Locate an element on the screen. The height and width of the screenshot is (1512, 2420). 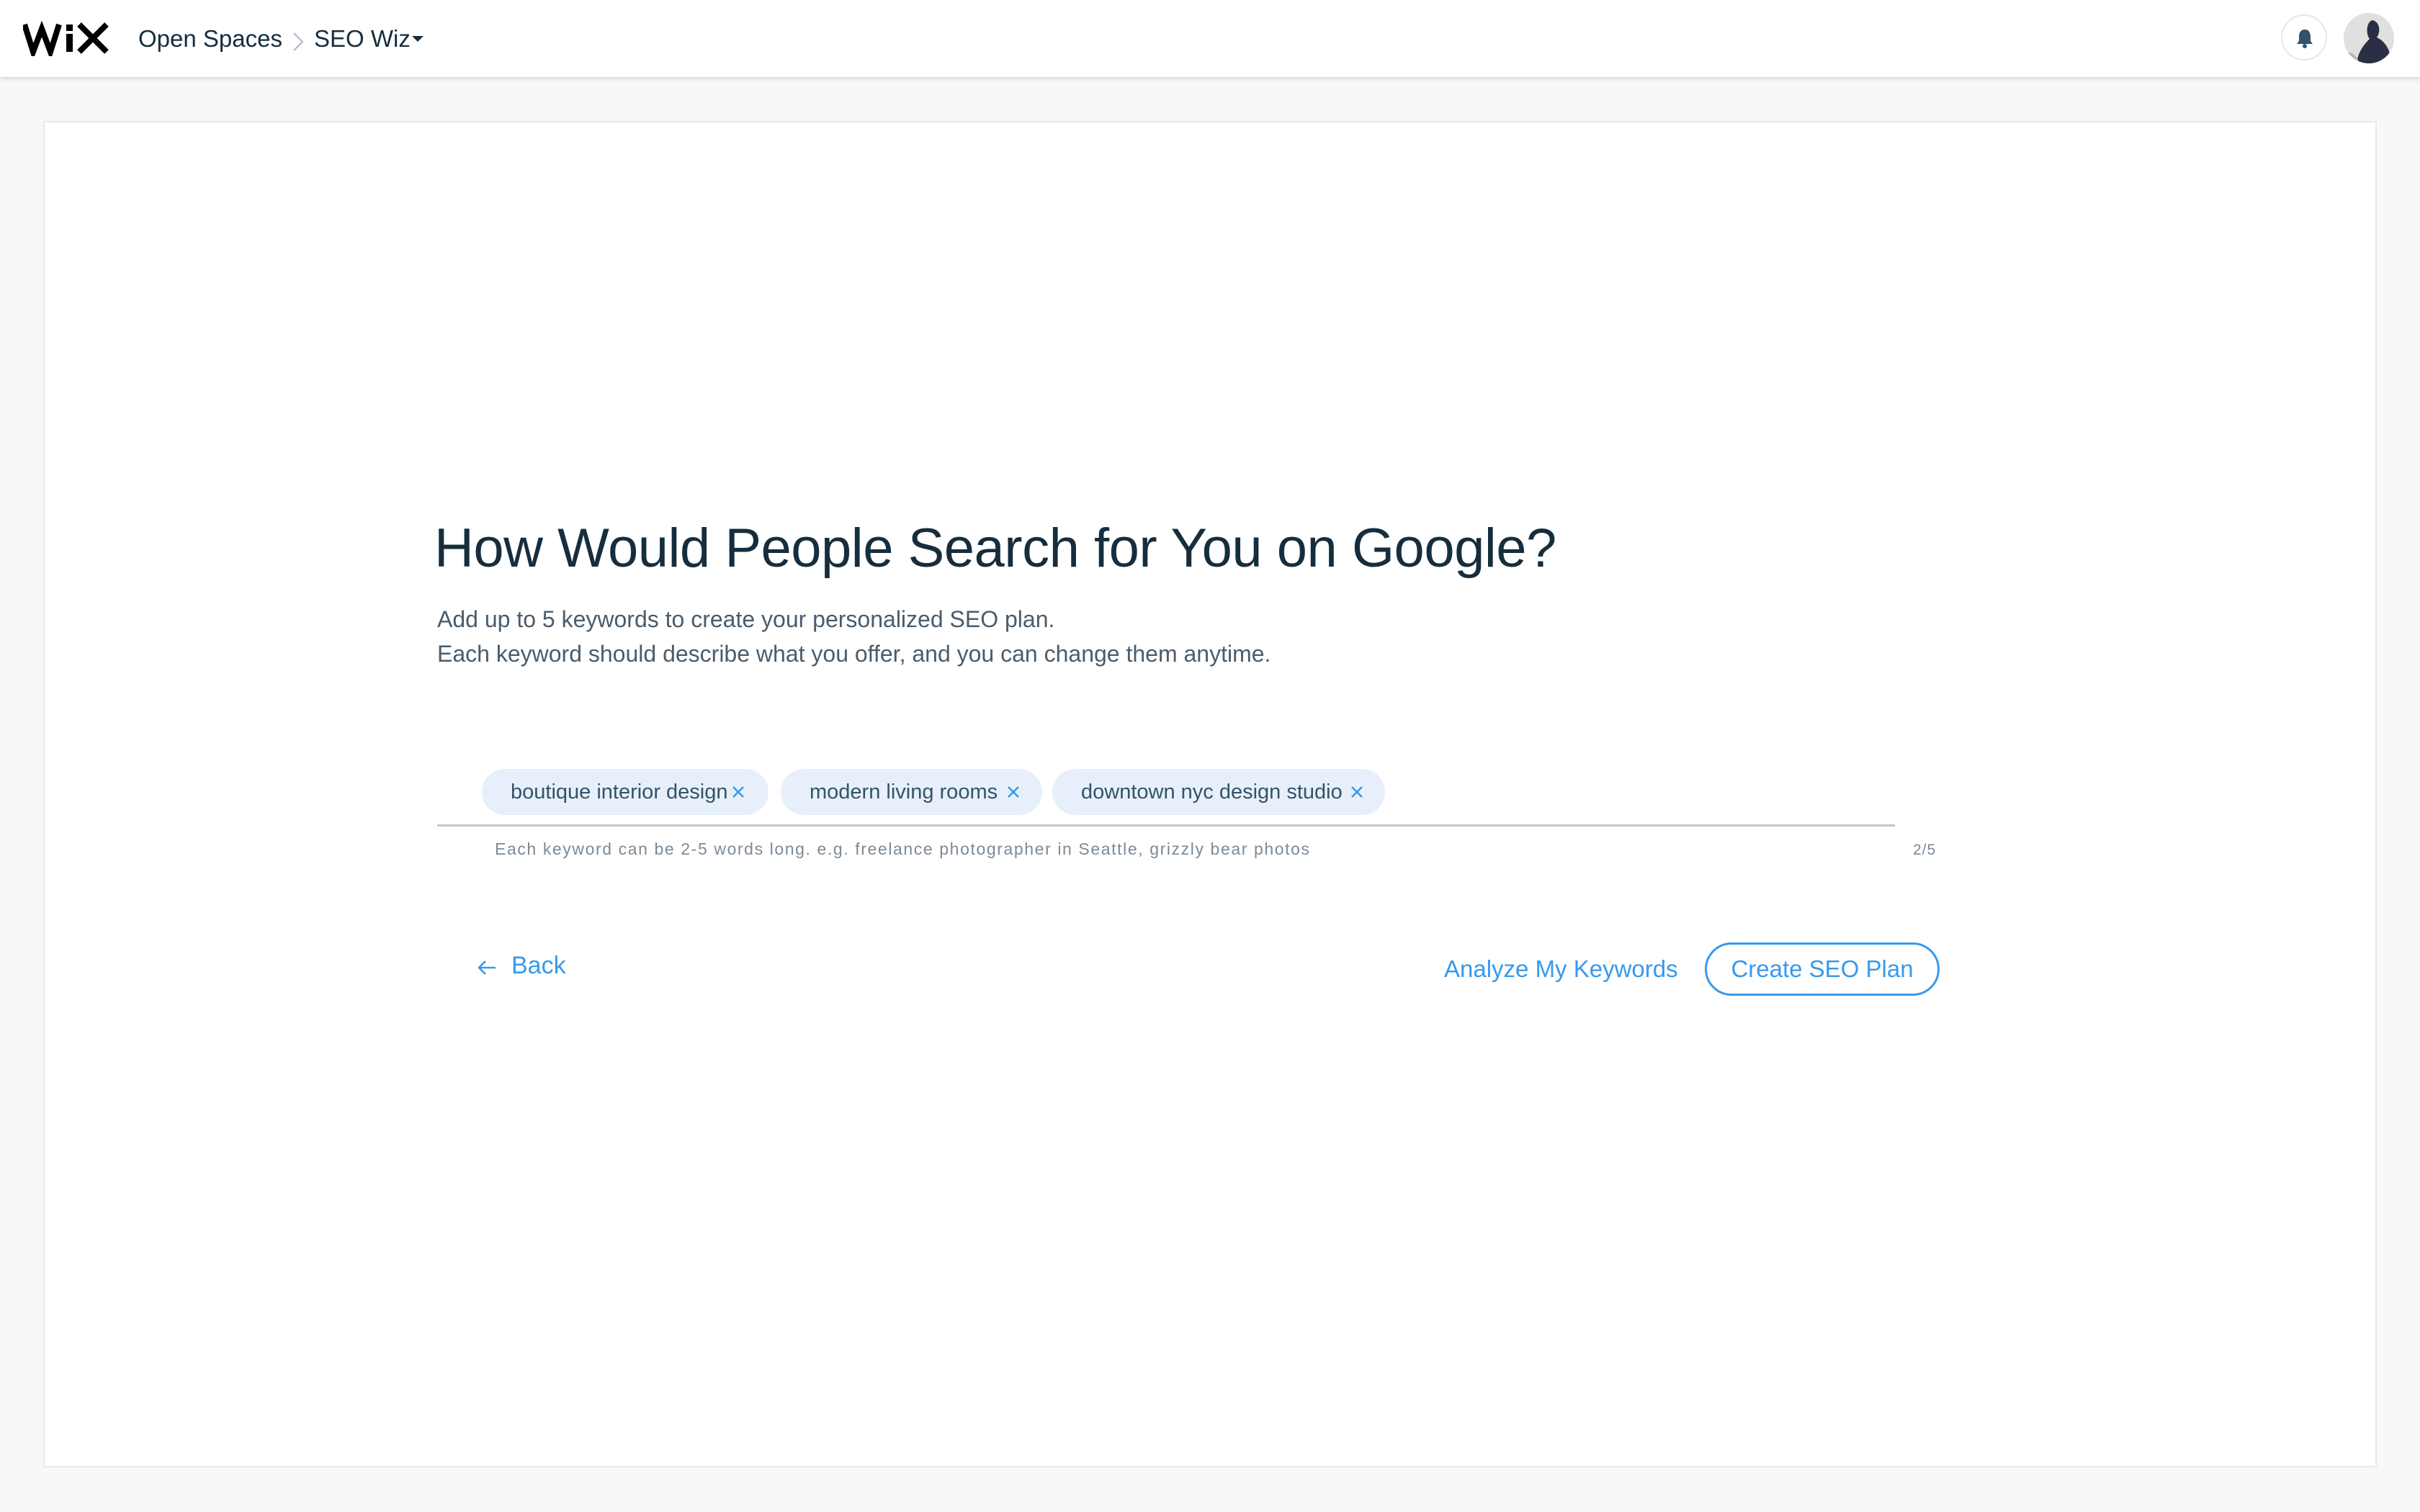
breadcrumb-site-name: Open Spaces is located at coordinates (210, 38).